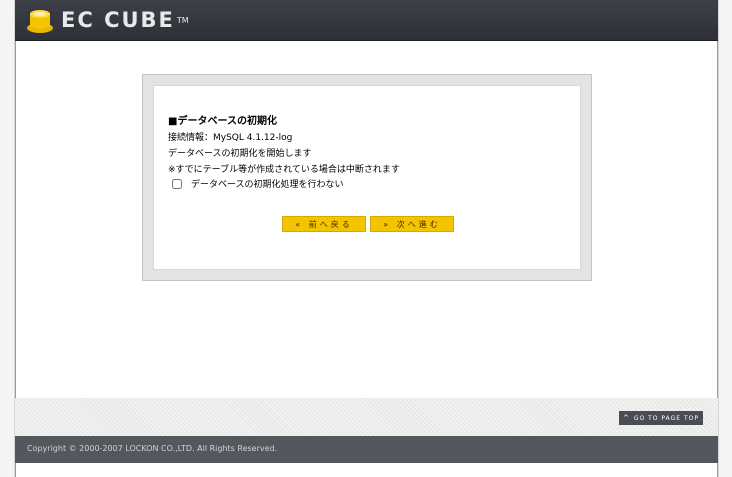 The image size is (732, 477). What do you see at coordinates (366, 20) in the screenshot?
I see `header: EC CUBE TM` at bounding box center [366, 20].